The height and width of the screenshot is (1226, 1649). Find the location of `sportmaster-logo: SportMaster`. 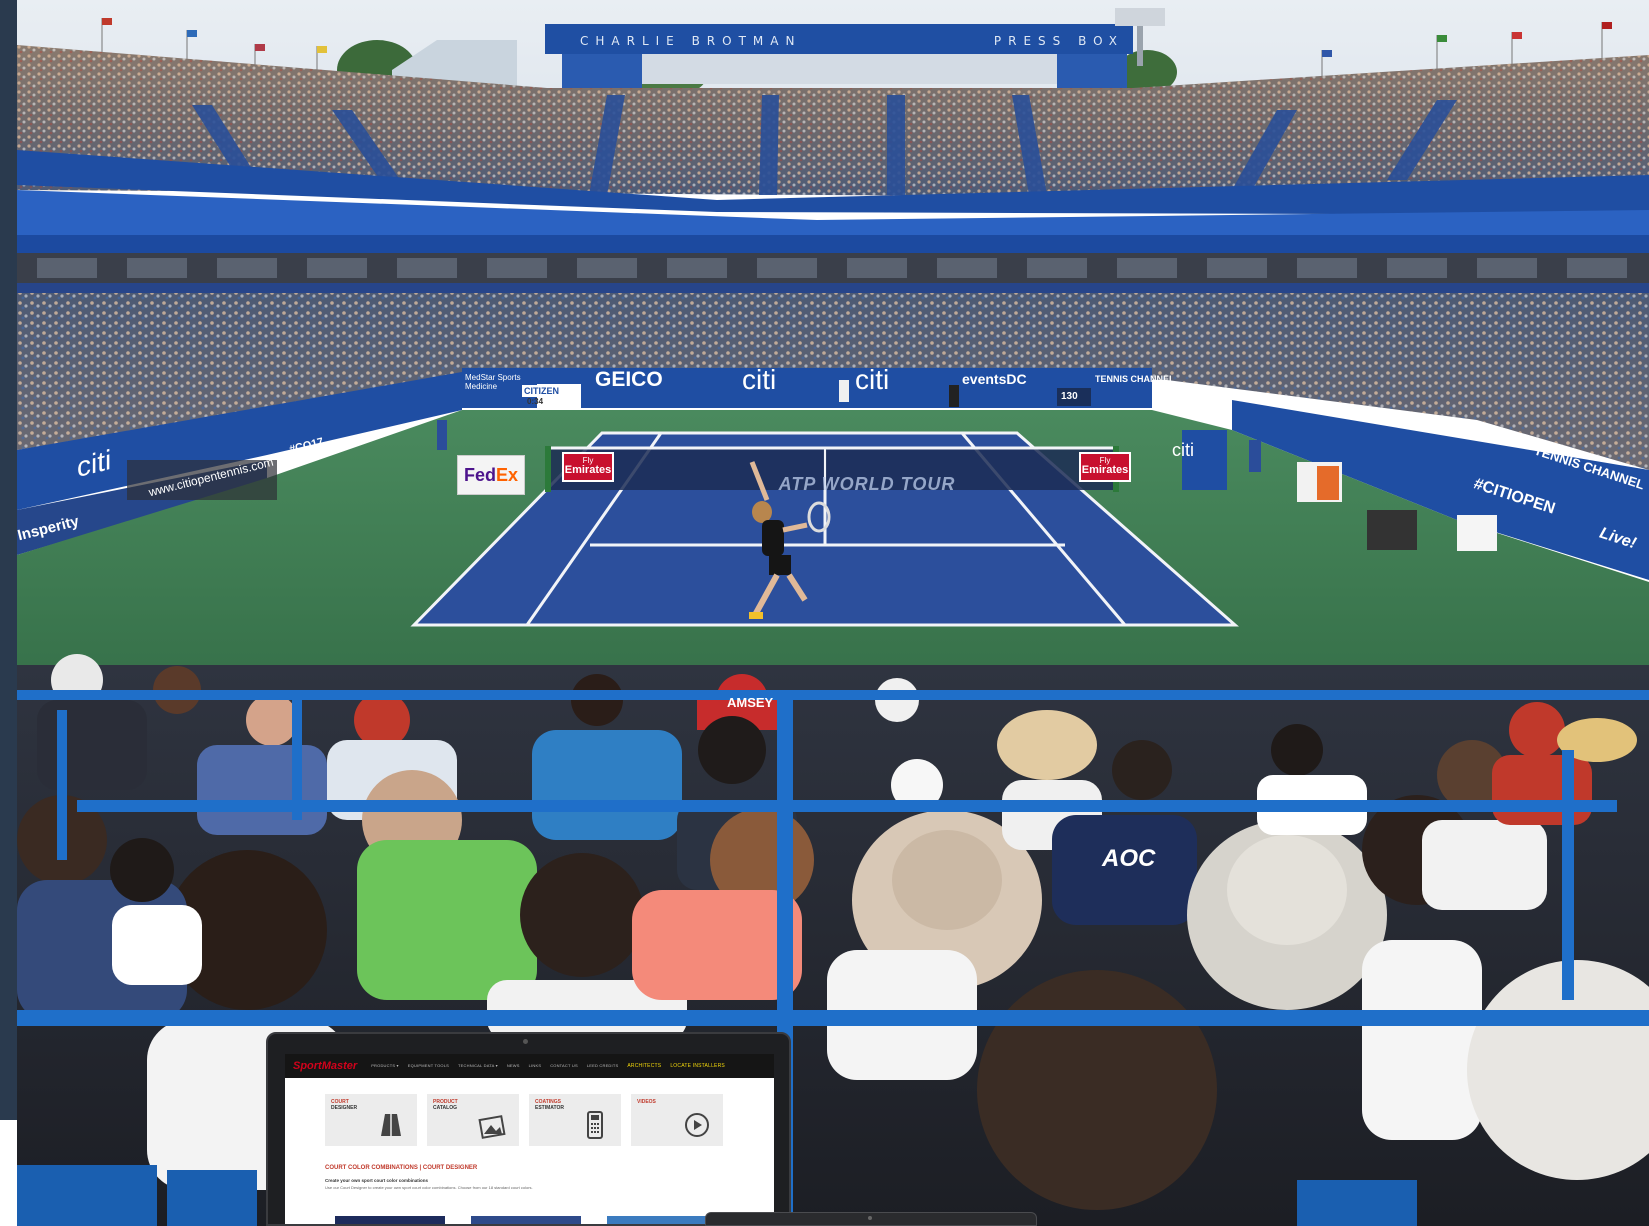

sportmaster-logo: SportMaster is located at coordinates (325, 1066).